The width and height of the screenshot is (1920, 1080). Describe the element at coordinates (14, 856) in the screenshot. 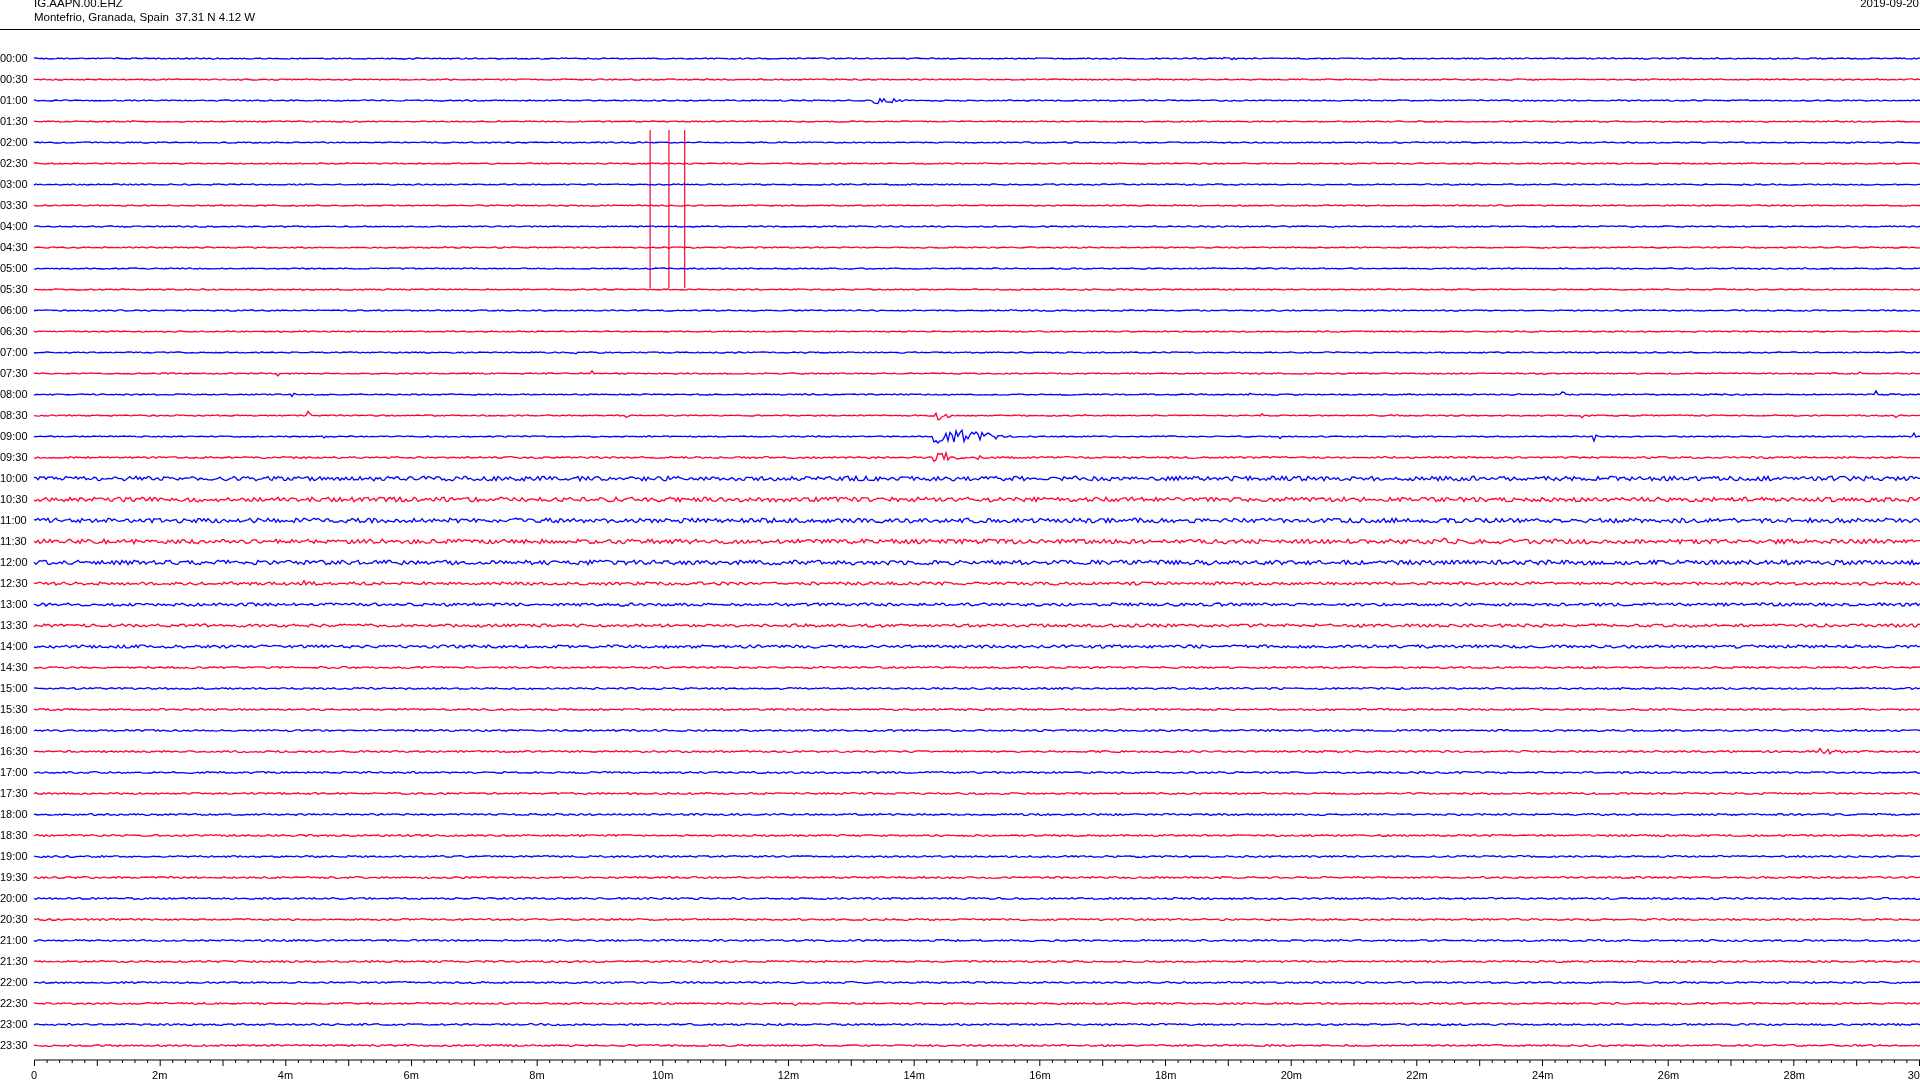

I see `time-label: 19:00` at that location.